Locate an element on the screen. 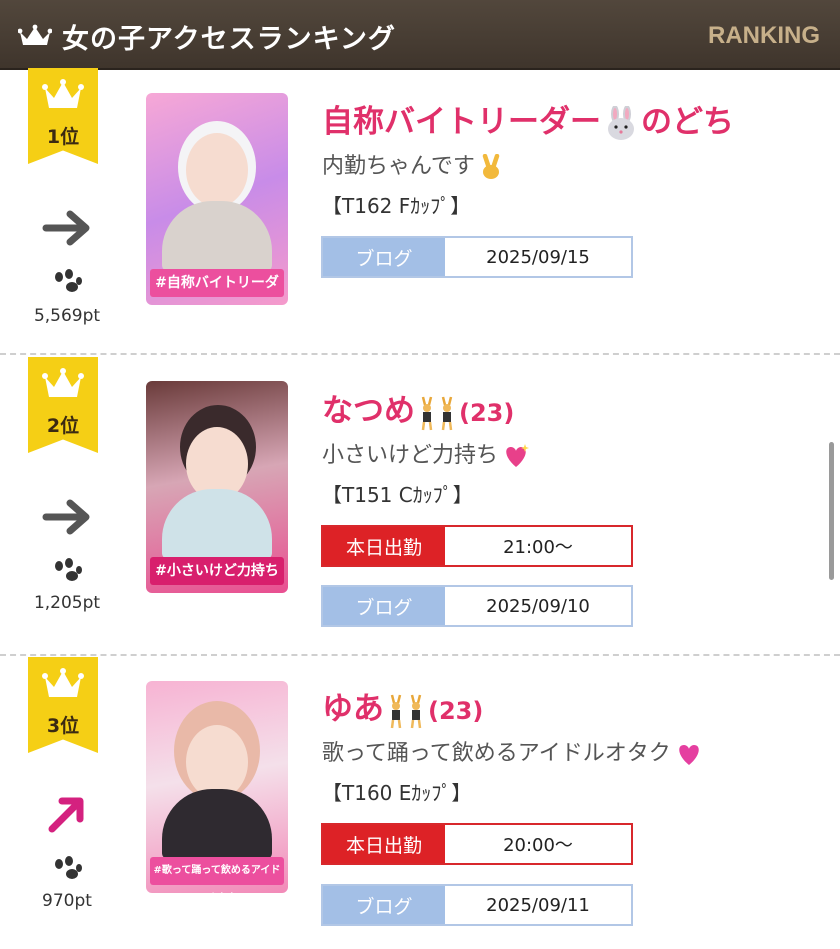 This screenshot has width=840, height=949. rabbit-face-icon is located at coordinates (621, 122).